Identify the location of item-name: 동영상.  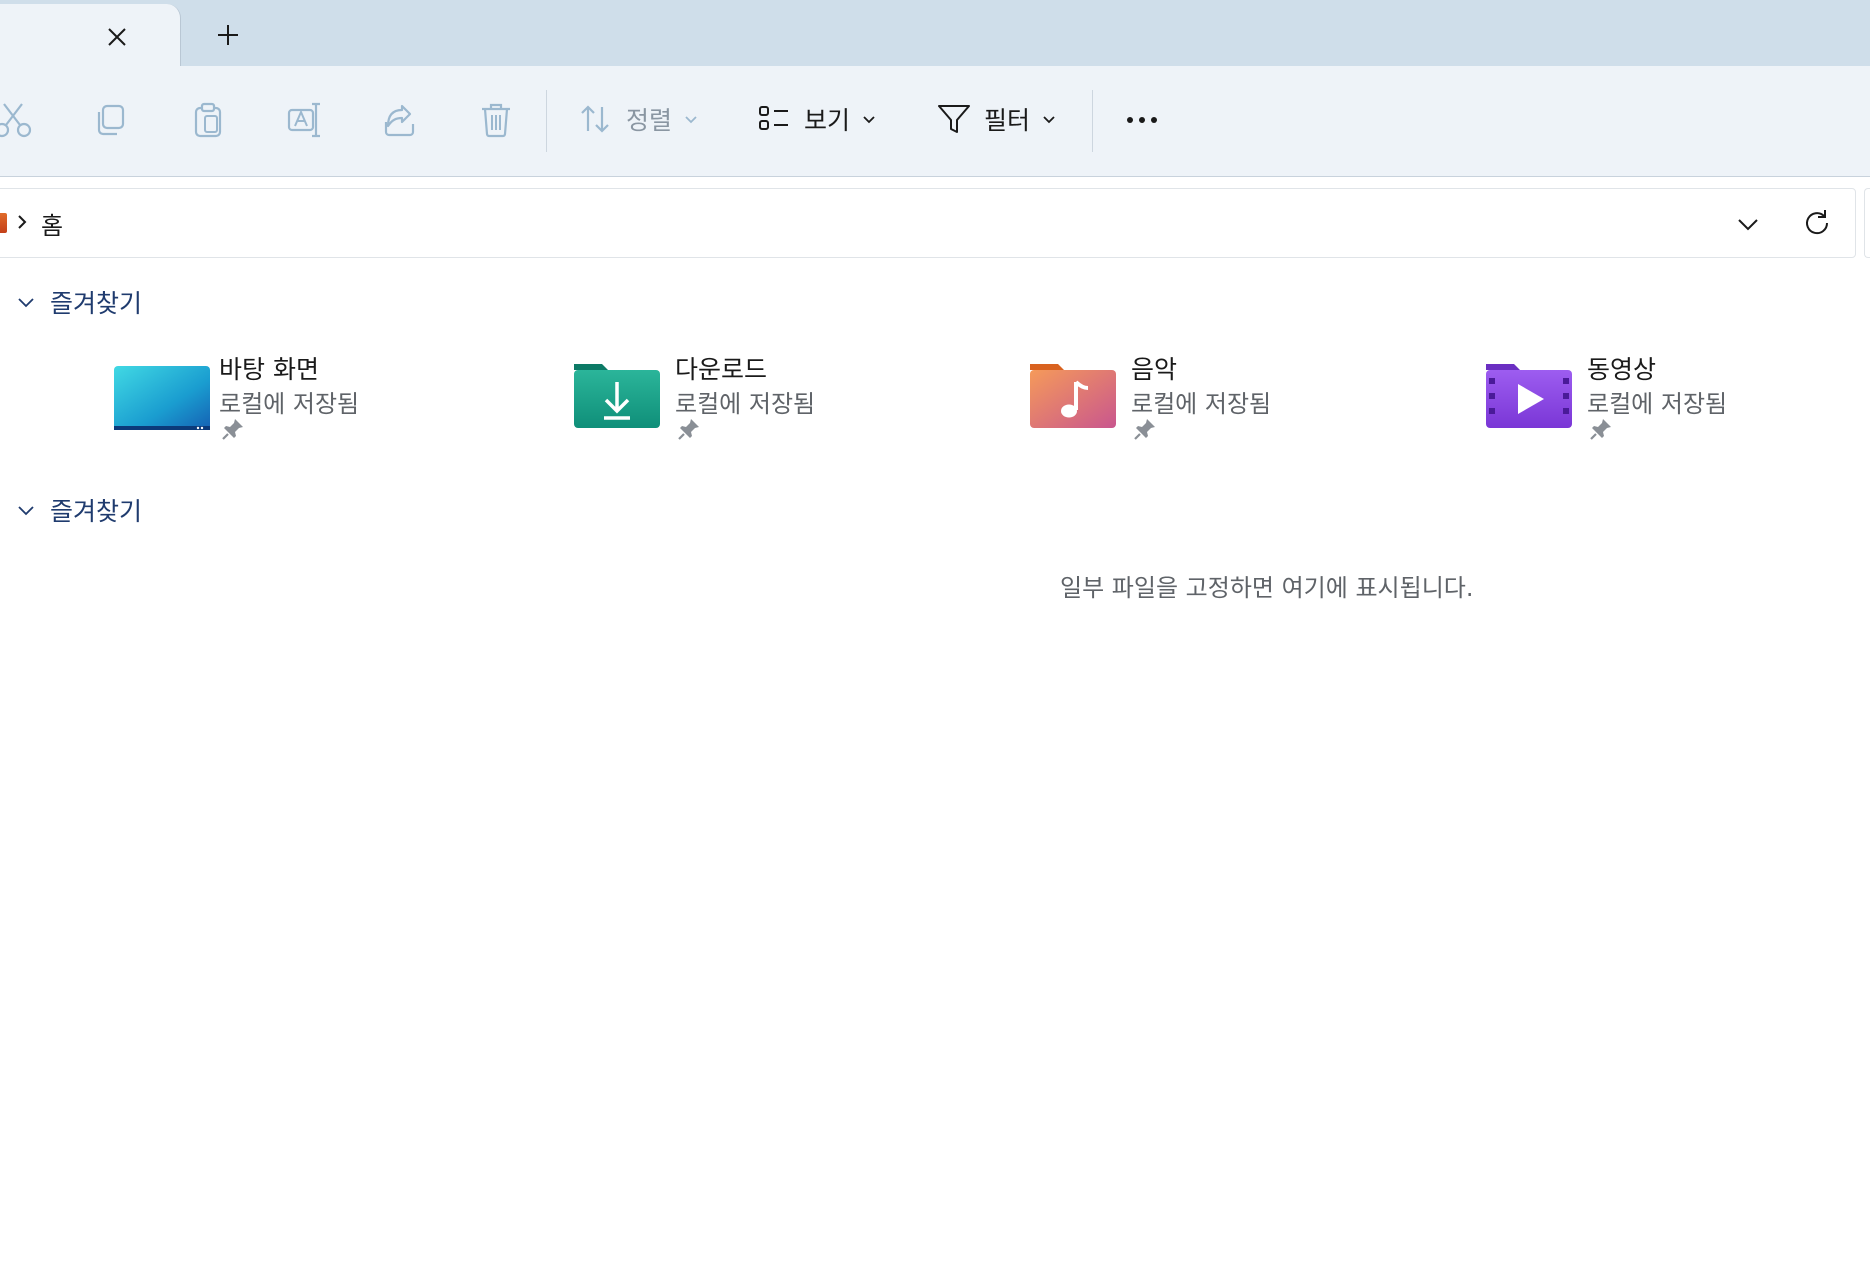
(1622, 369).